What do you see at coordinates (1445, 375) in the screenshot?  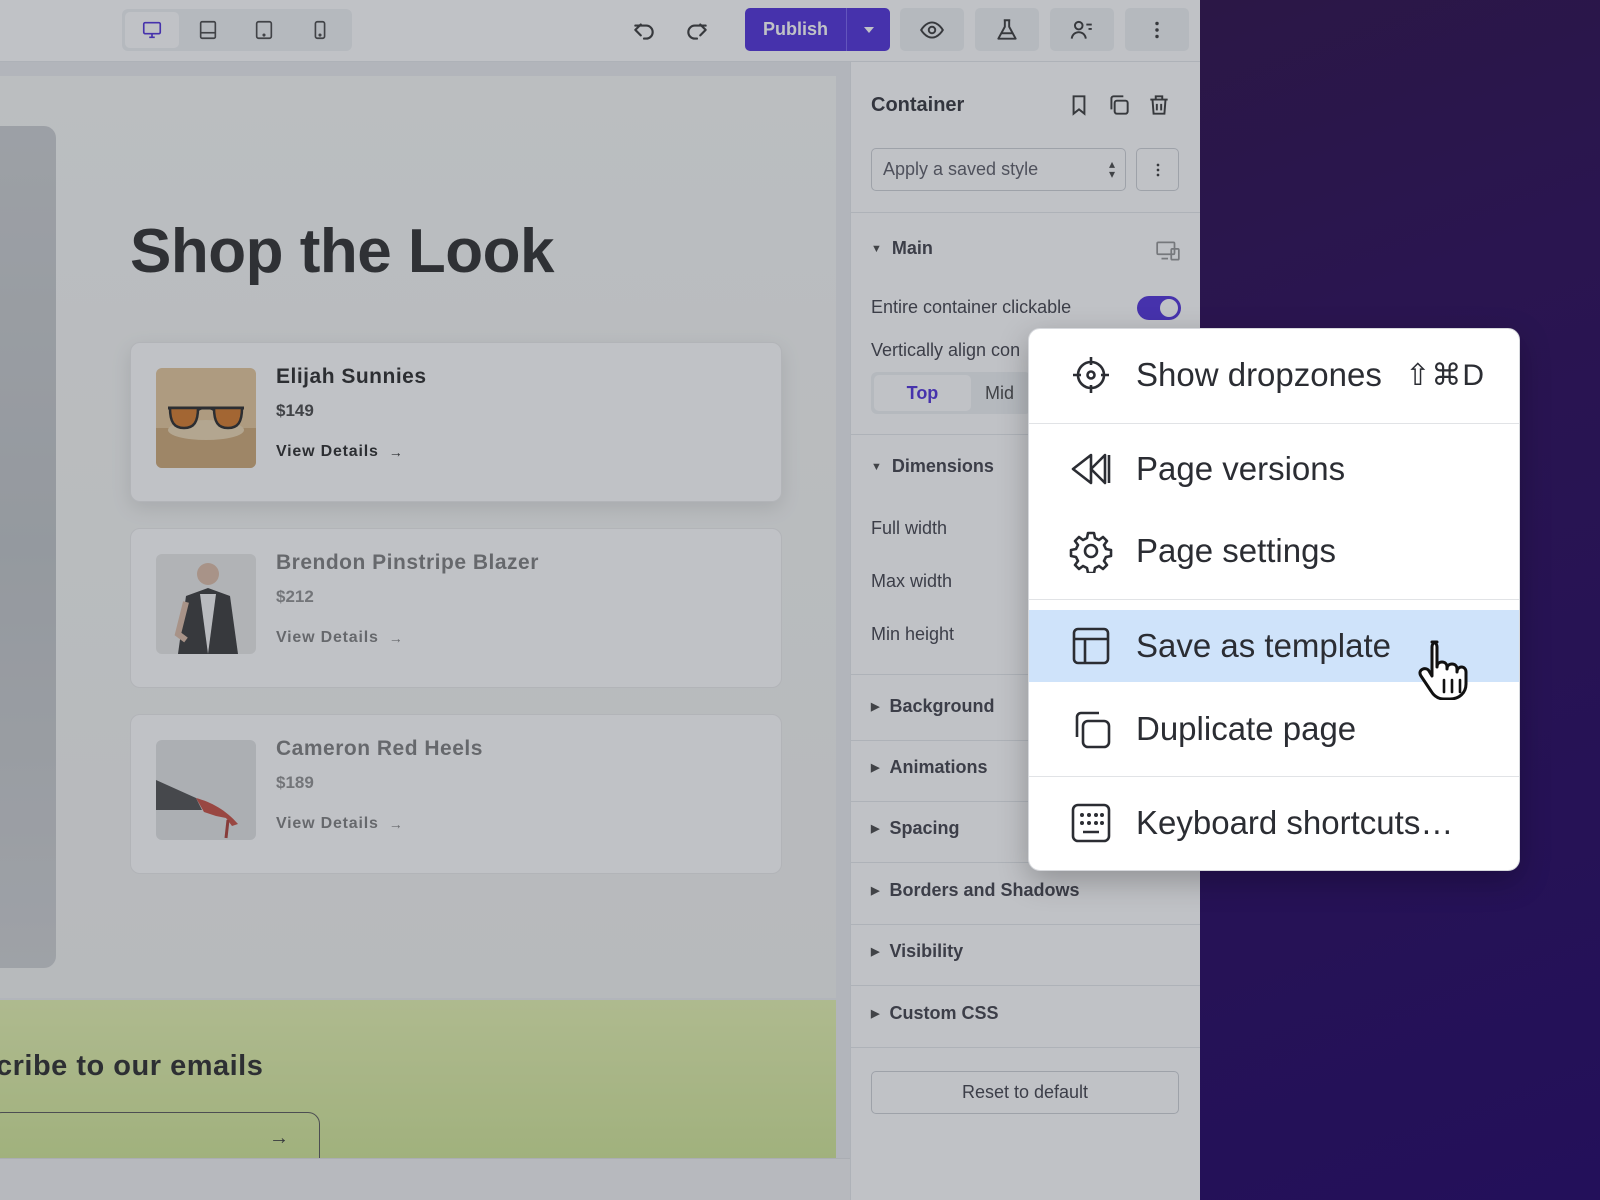 I see `keyboard-shortcut: ⇧⌘D` at bounding box center [1445, 375].